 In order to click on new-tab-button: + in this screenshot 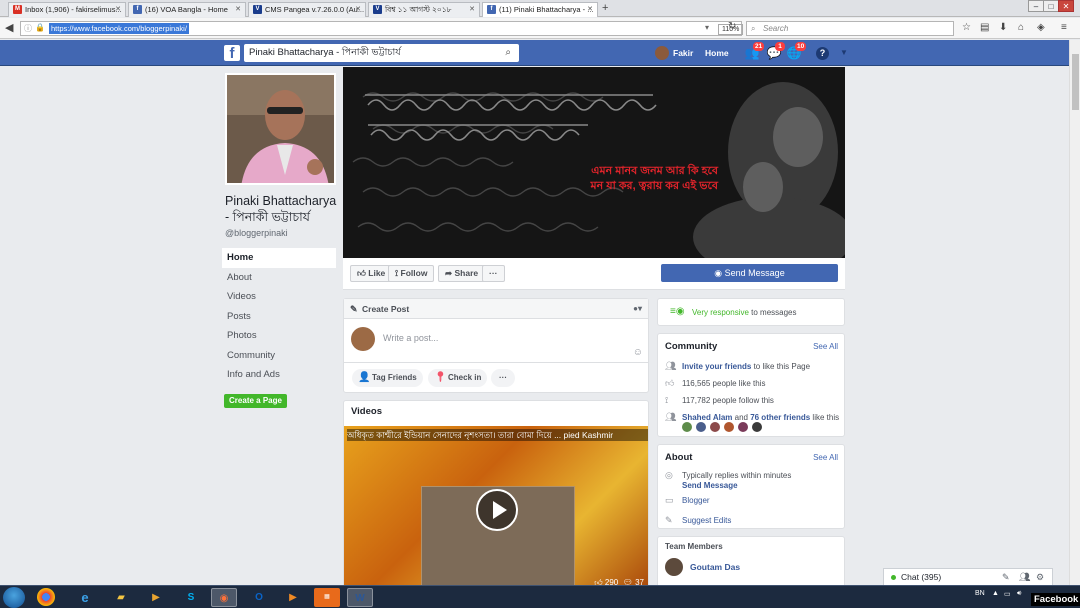, I will do `click(605, 8)`.